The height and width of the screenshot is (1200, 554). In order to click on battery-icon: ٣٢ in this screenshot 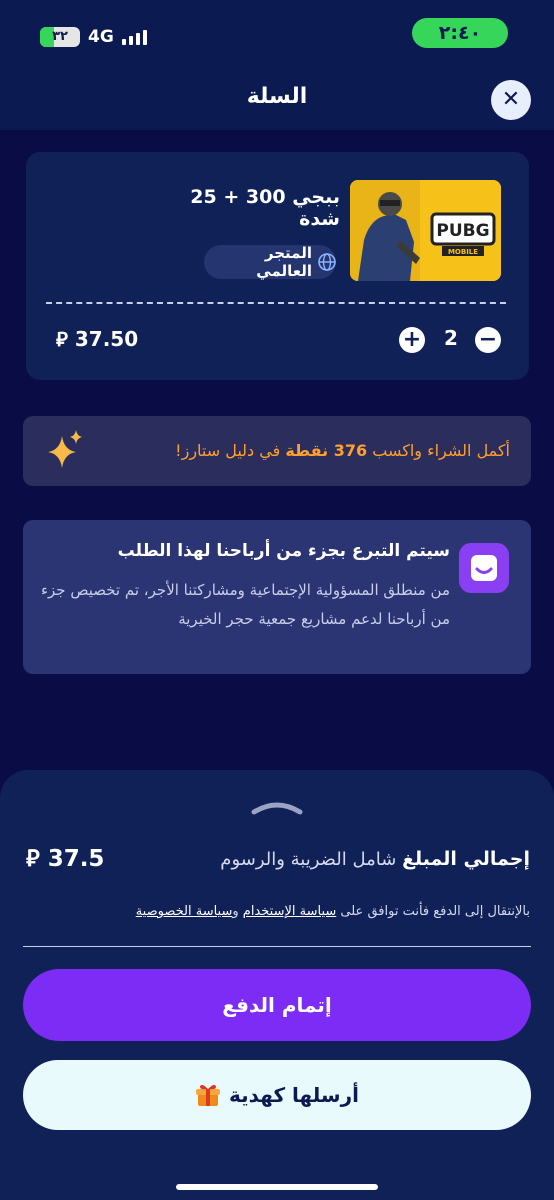, I will do `click(60, 37)`.